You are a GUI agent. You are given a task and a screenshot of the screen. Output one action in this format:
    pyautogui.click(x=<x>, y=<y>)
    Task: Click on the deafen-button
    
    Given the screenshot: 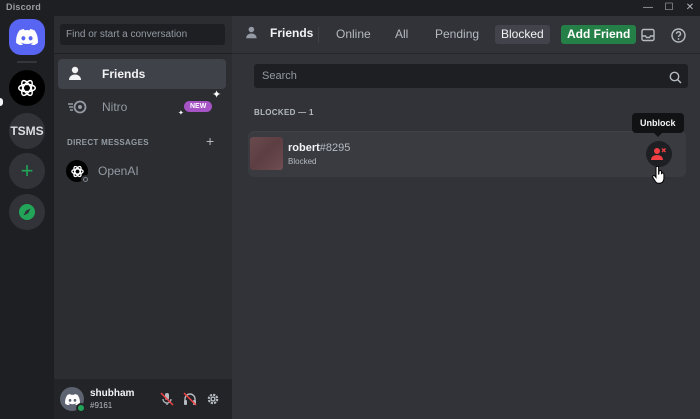 What is the action you would take?
    pyautogui.click(x=190, y=399)
    